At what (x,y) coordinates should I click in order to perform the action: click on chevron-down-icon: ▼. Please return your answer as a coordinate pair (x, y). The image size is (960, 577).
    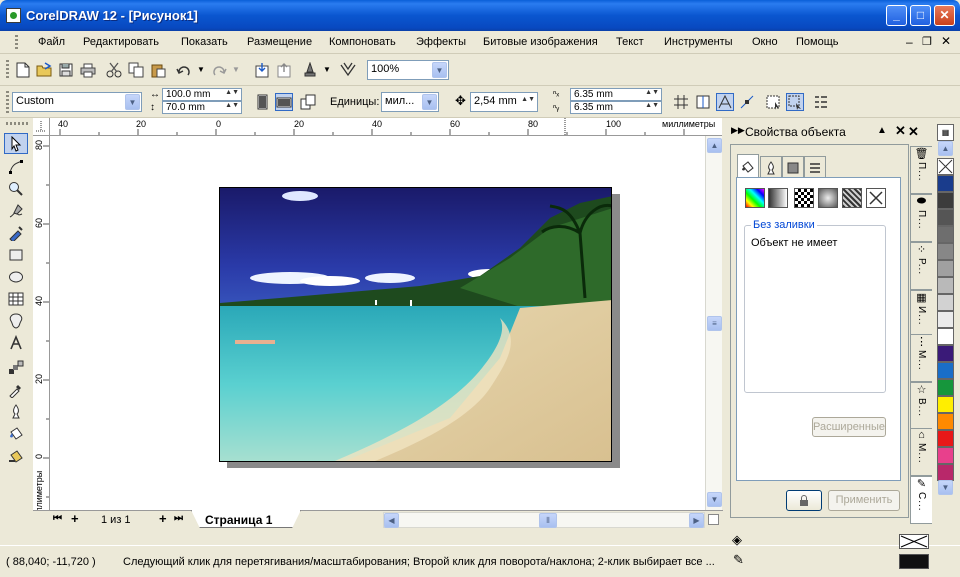
    Looking at the image, I should click on (439, 70).